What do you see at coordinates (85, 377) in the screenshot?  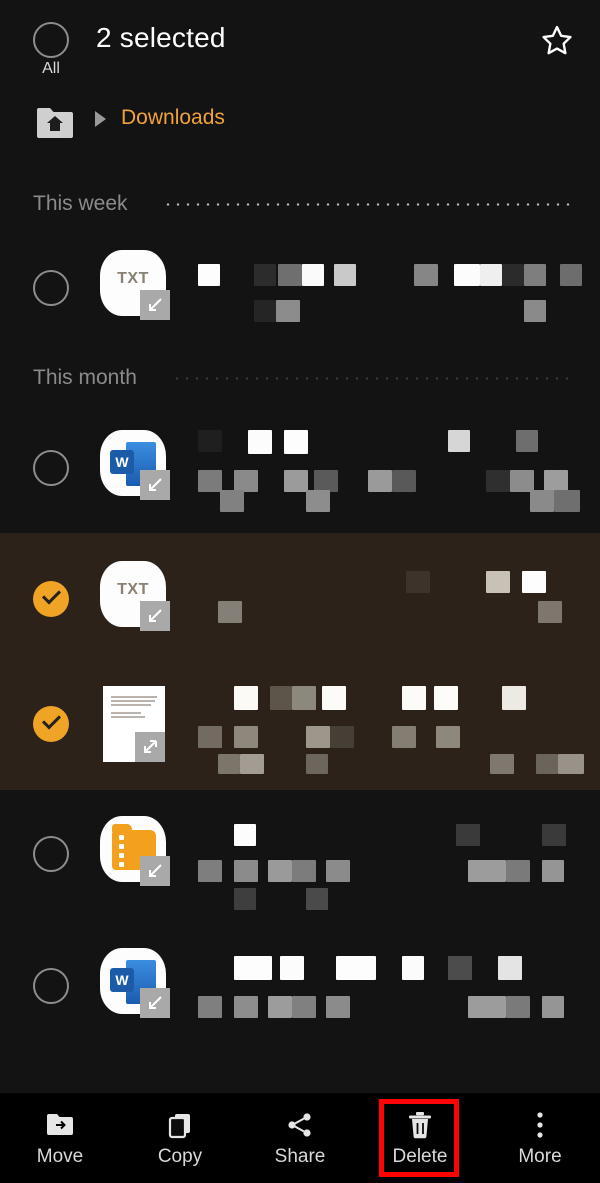 I see `section-title: This month` at bounding box center [85, 377].